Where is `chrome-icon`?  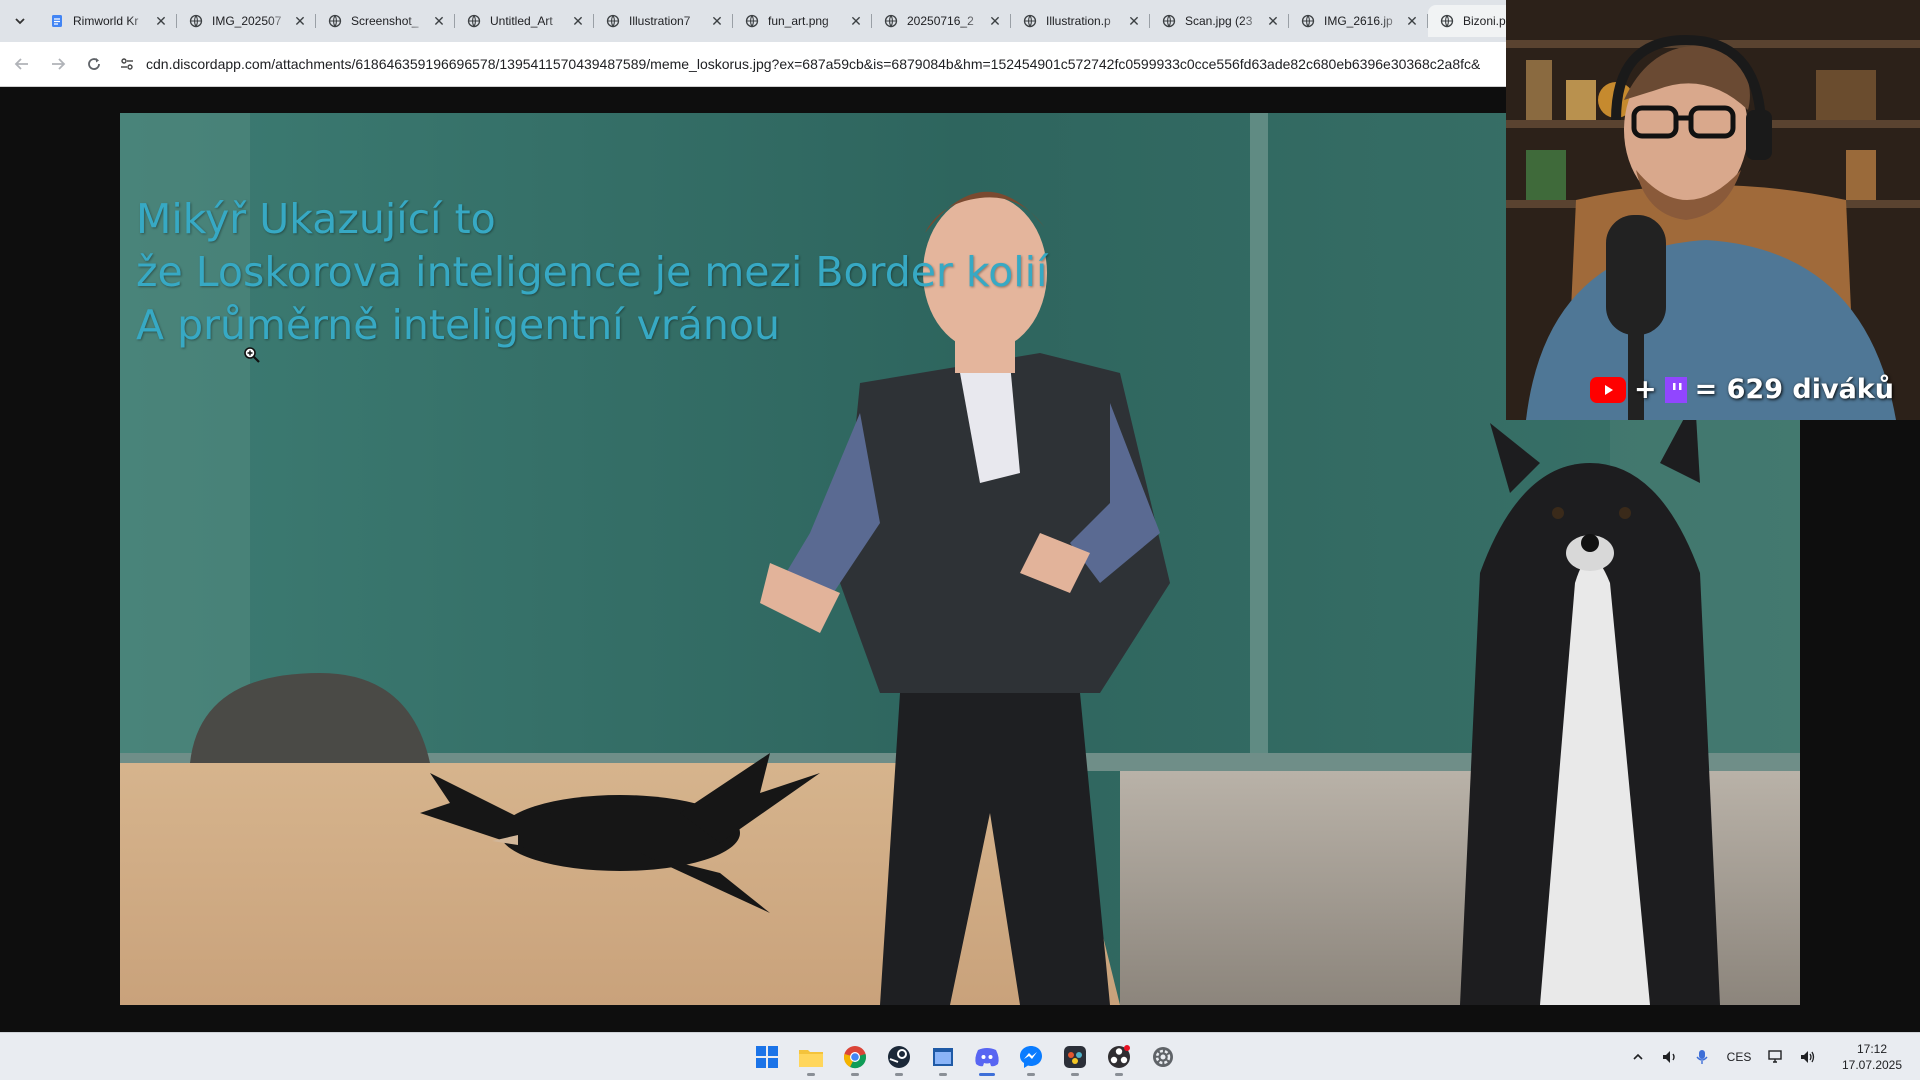 chrome-icon is located at coordinates (855, 1057).